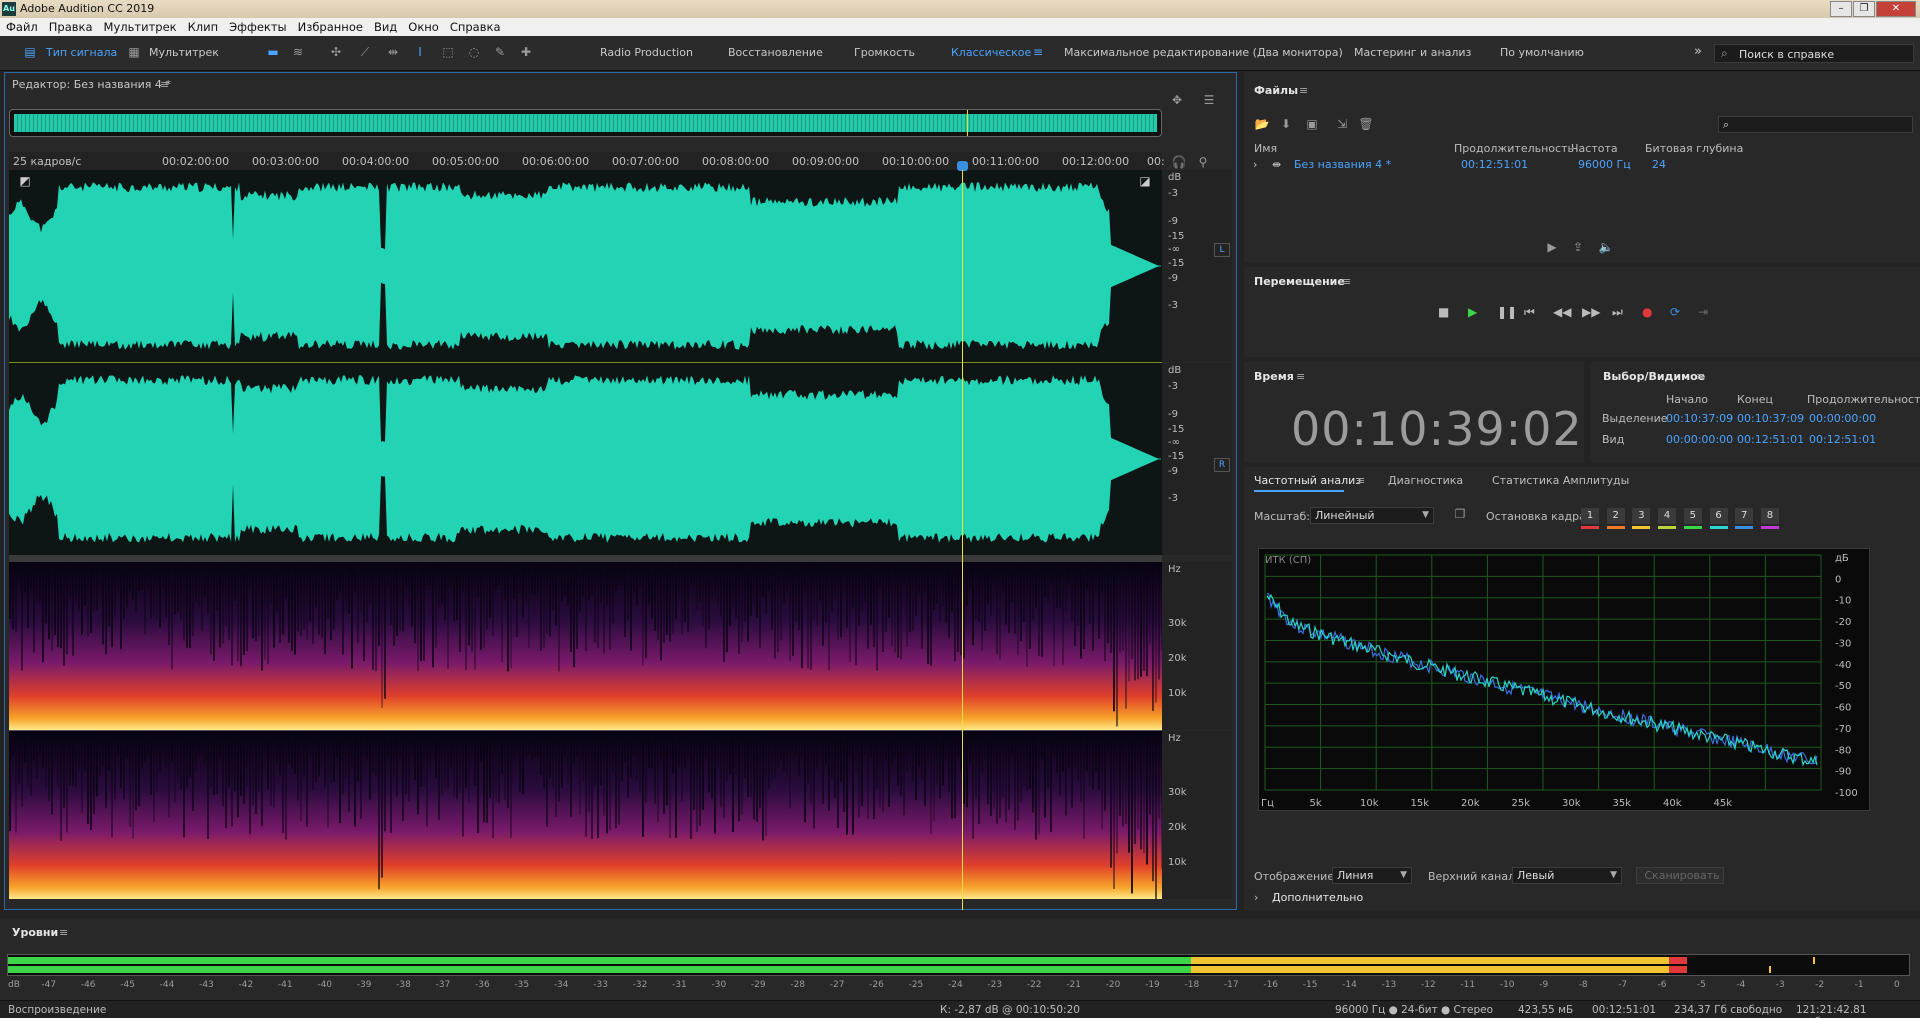  What do you see at coordinates (423, 27) in the screenshot?
I see `menu-window: Окно` at bounding box center [423, 27].